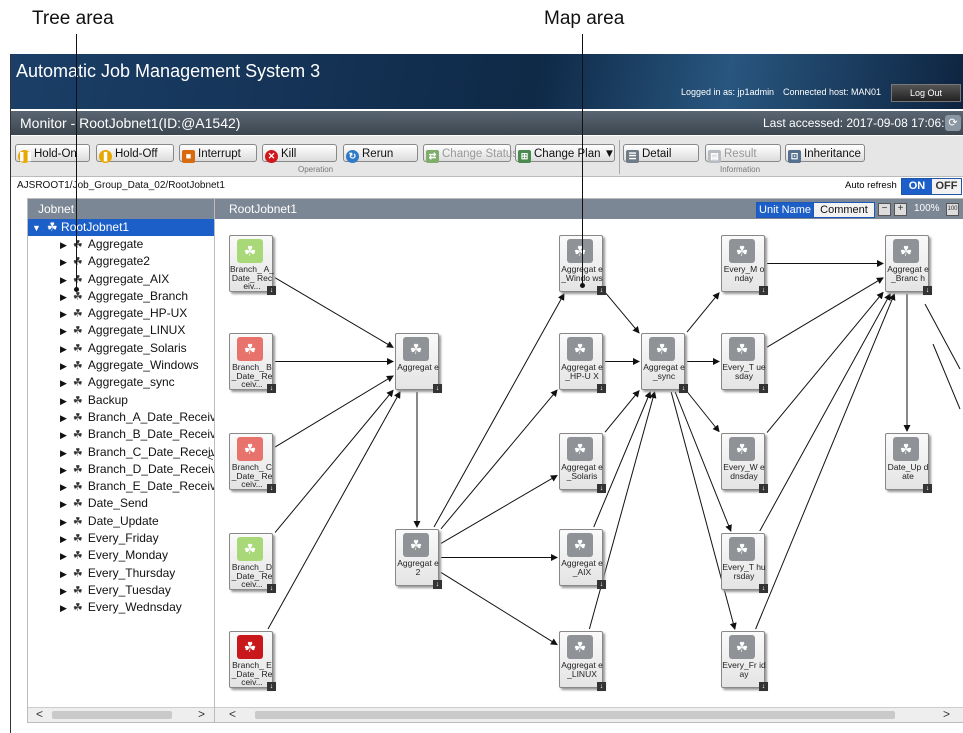 Image resolution: width=963 pixels, height=733 pixels. Describe the element at coordinates (124, 227) in the screenshot. I see `tree-root-item: ▼ ☘ RootJobnet1` at that location.